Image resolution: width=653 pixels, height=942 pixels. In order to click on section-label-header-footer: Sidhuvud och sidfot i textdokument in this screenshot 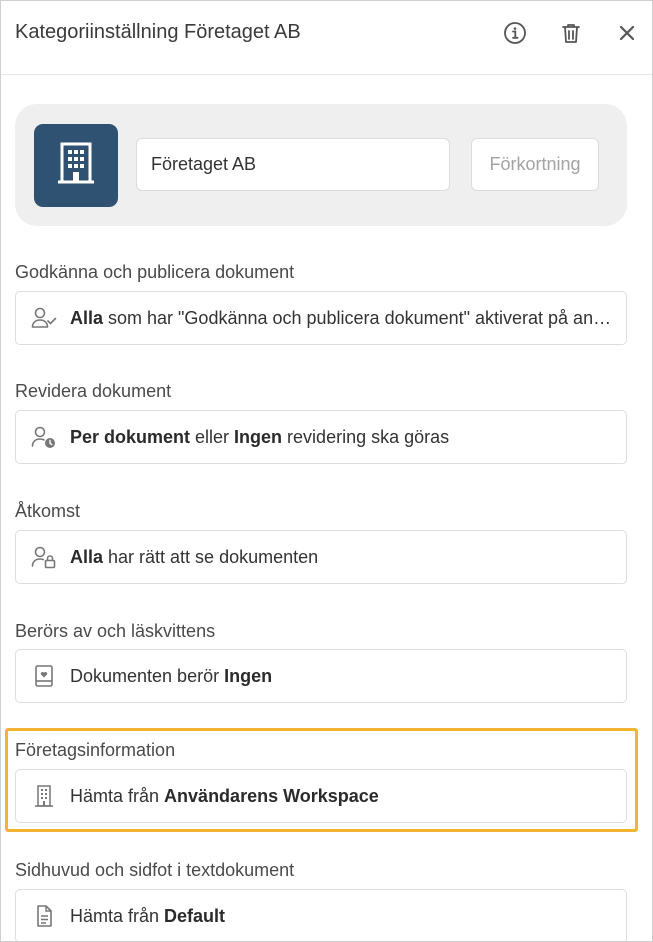, I will do `click(155, 870)`.